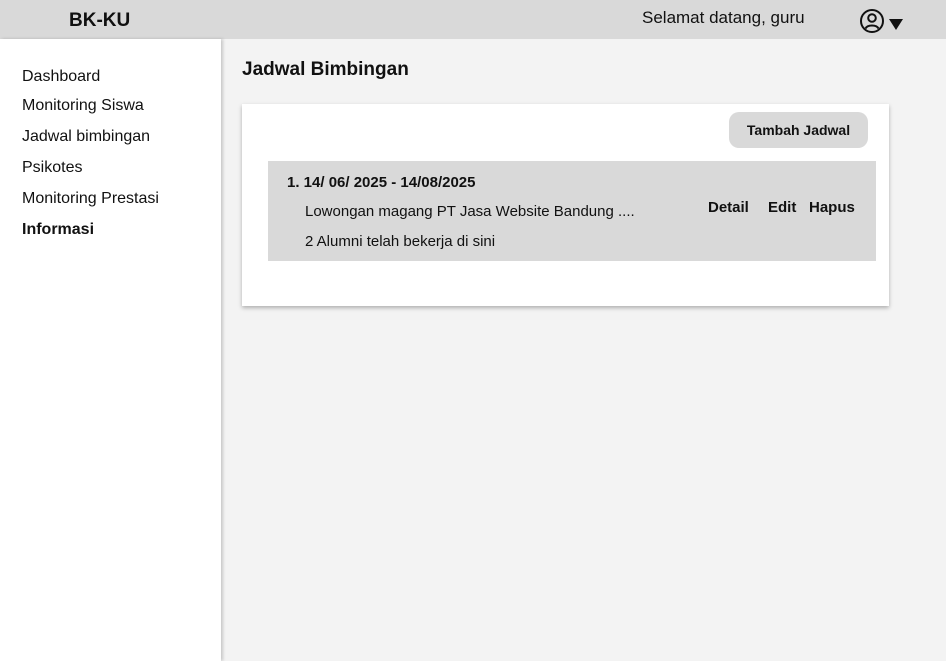  What do you see at coordinates (832, 207) in the screenshot?
I see `delete-button: Hapus` at bounding box center [832, 207].